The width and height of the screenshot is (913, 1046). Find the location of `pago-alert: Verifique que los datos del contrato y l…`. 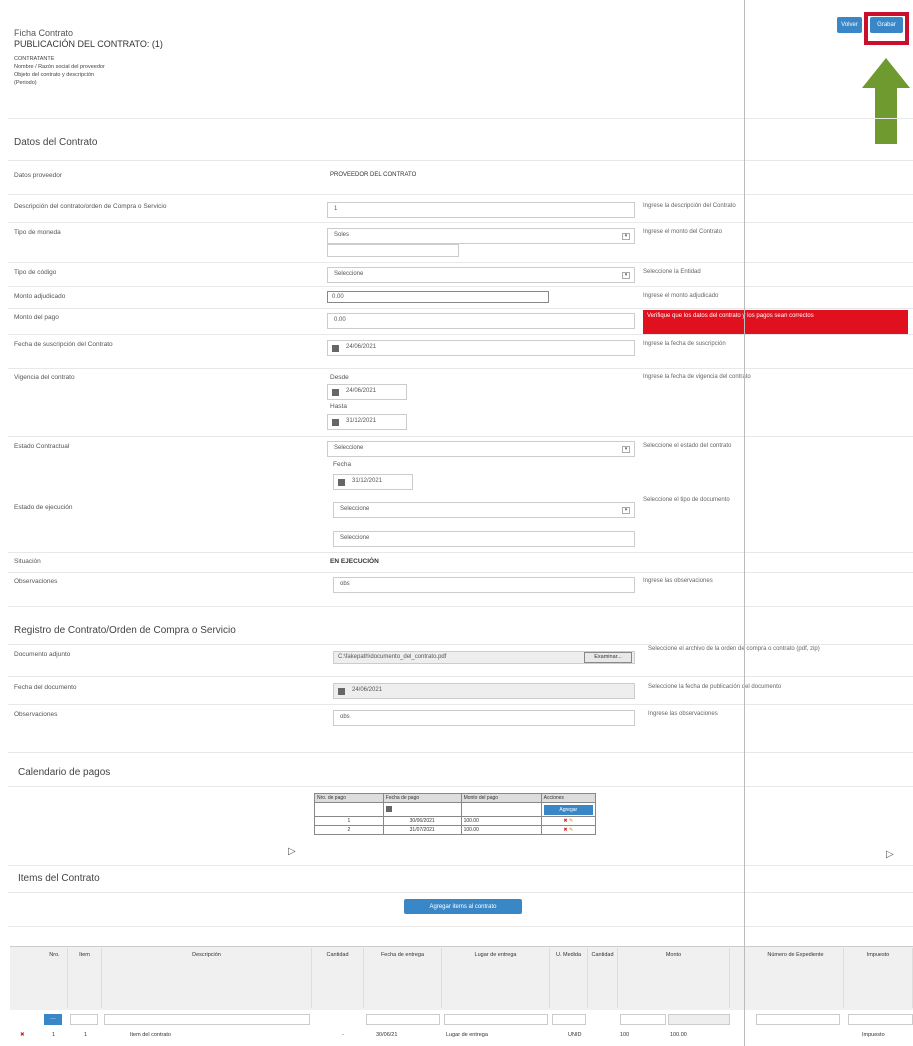

pago-alert: Verifique que los datos del contrato y l… is located at coordinates (775, 322).